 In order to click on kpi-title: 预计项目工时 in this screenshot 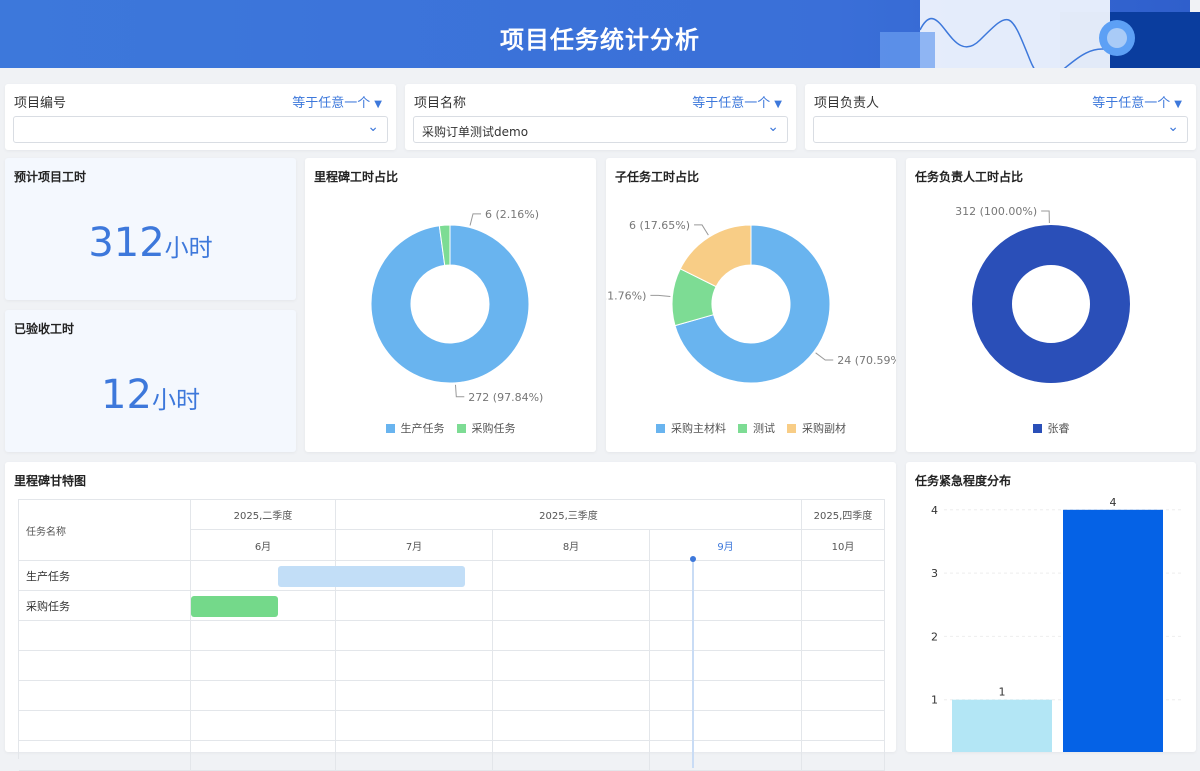, I will do `click(50, 177)`.